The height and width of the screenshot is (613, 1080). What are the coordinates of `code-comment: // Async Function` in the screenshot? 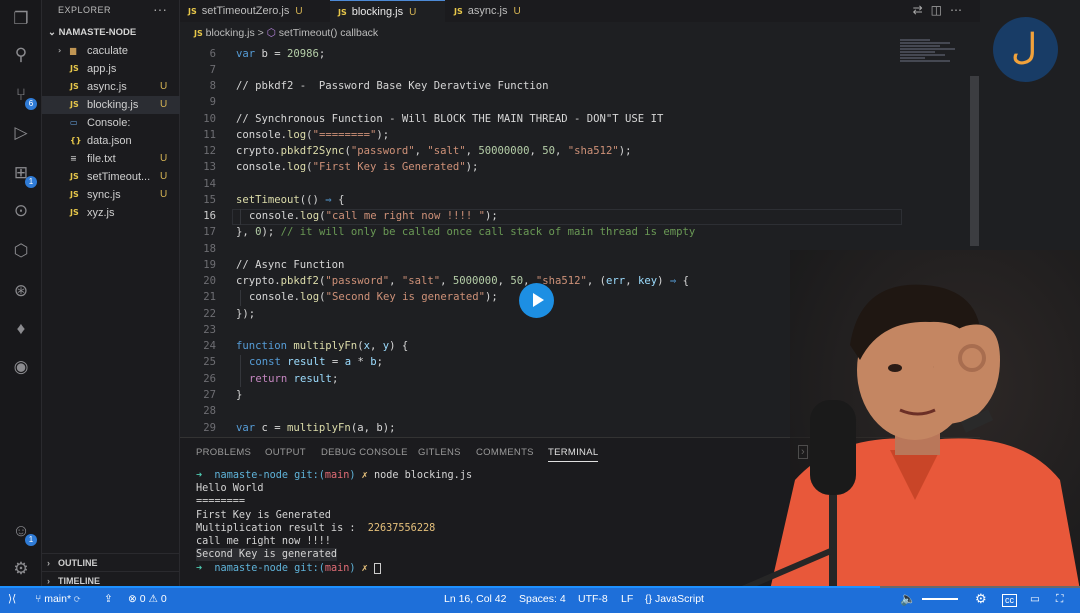 It's located at (290, 265).